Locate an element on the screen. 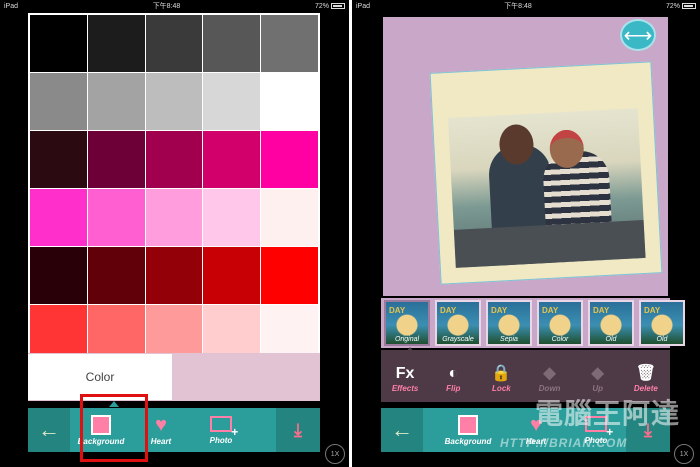  status-bar-right: iPad 下午8:48 72% is located at coordinates (526, 6).